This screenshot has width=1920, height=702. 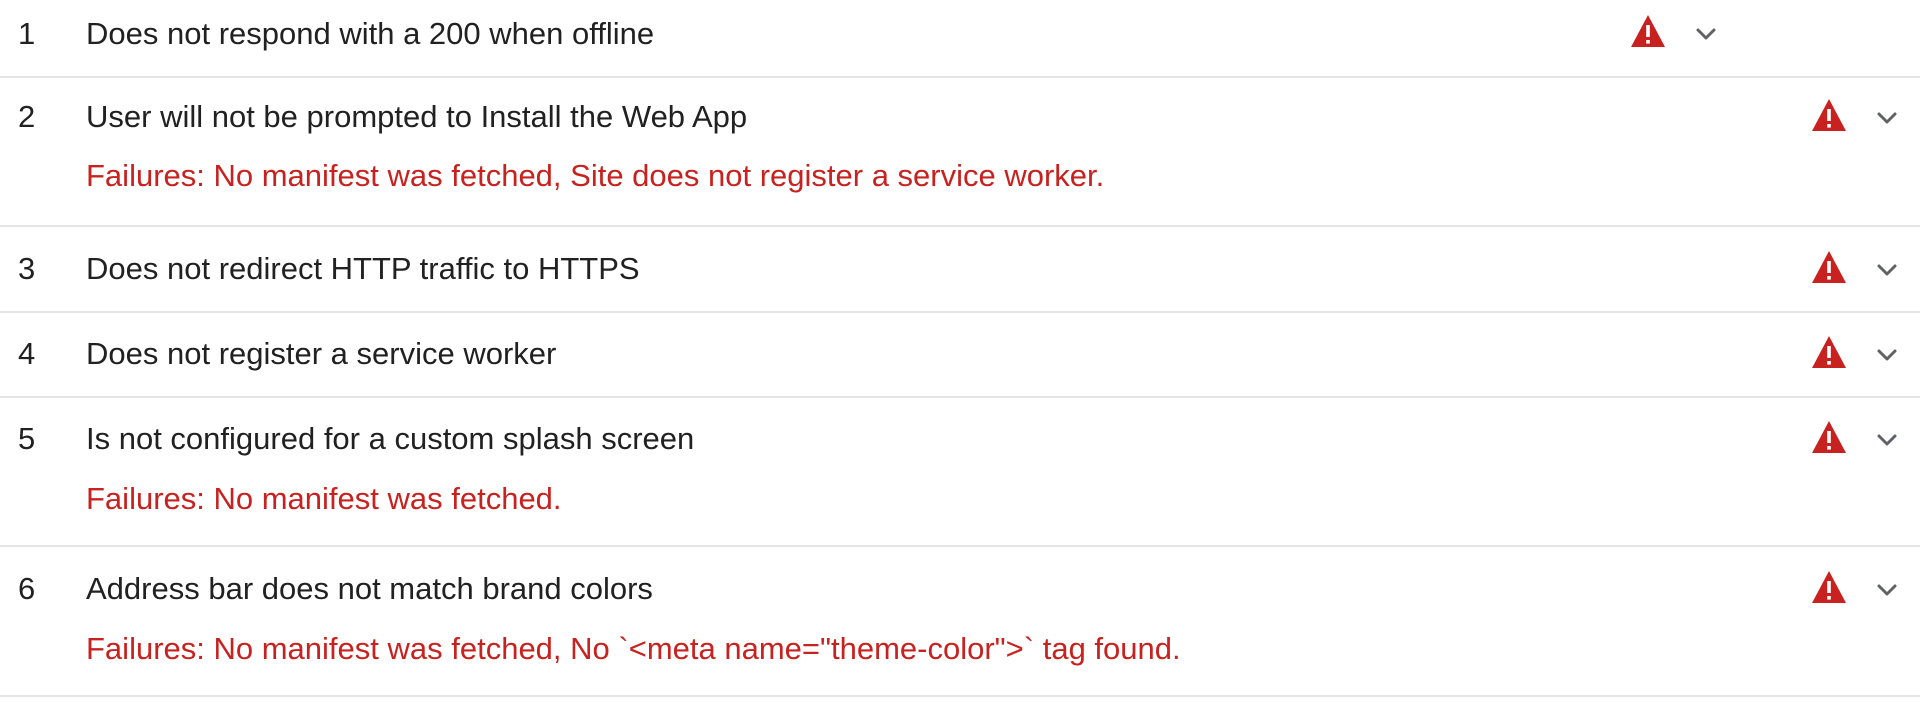 I want to click on audit-row: 4 Does not register a service worker, so click(x=960, y=355).